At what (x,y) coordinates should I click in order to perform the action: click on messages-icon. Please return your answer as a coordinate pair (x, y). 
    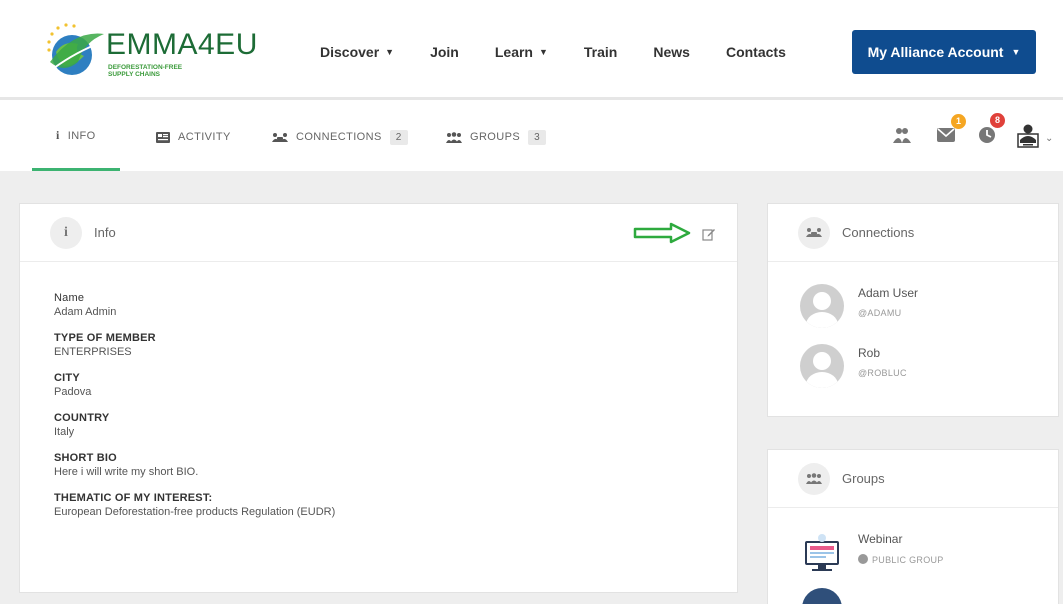
    Looking at the image, I should click on (948, 139).